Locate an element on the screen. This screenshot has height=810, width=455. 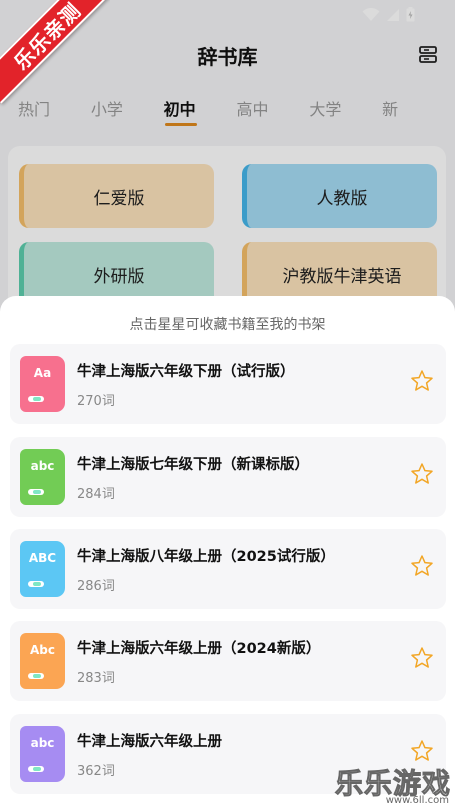
book-item: Aa 牛津上海版六年级下册（试行版） 270词 is located at coordinates (228, 384).